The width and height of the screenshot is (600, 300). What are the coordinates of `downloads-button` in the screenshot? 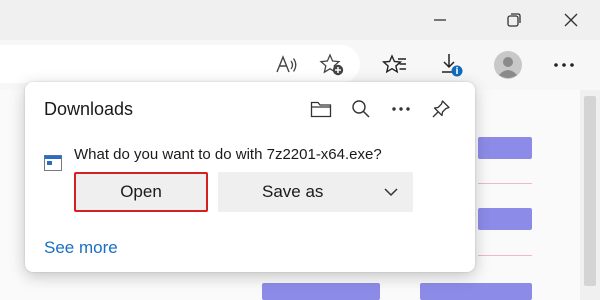 It's located at (452, 65).